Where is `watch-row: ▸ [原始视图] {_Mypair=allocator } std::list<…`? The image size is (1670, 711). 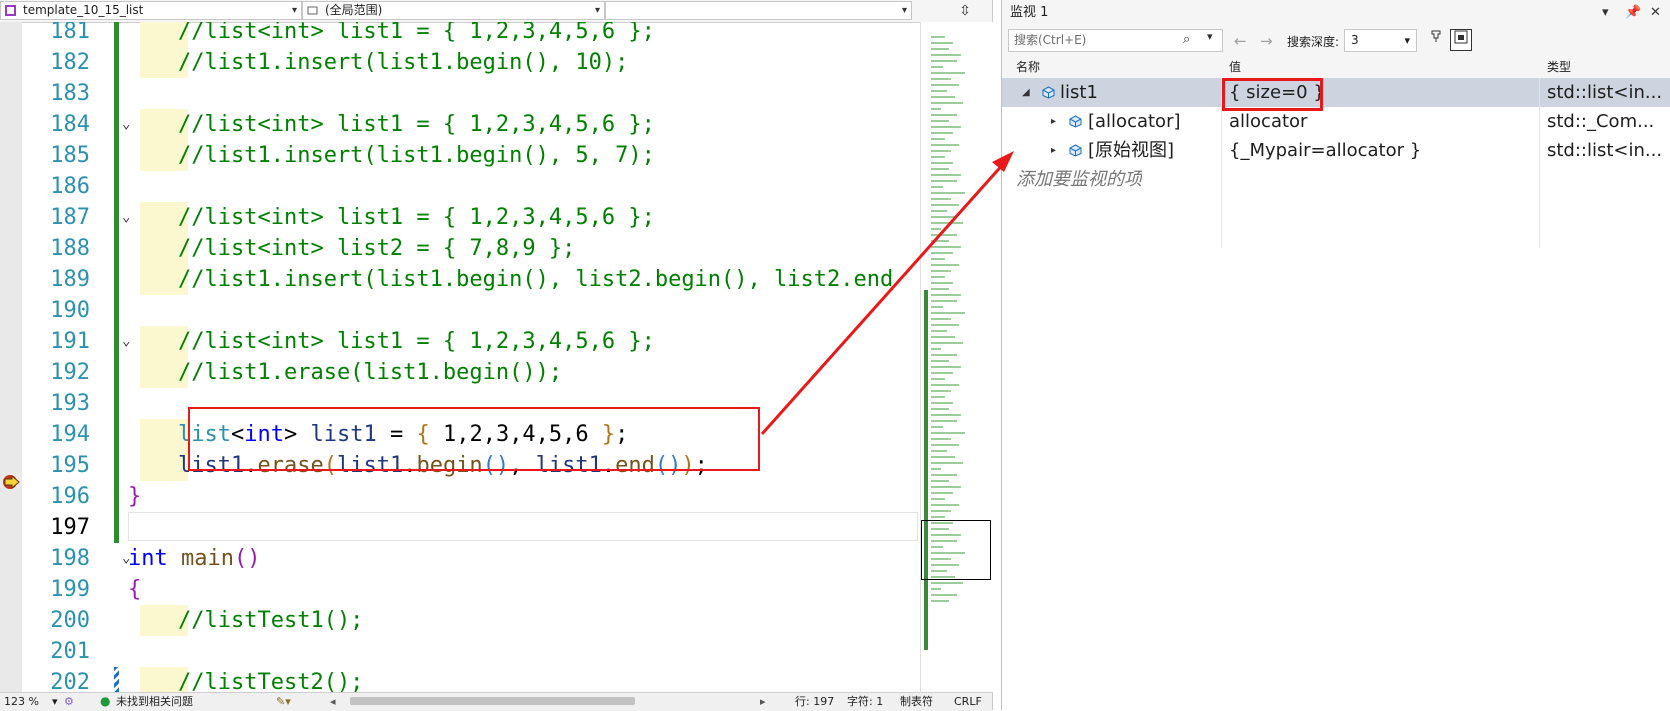 watch-row: ▸ [原始视图] {_Mypair=allocator } std::list<… is located at coordinates (1336, 150).